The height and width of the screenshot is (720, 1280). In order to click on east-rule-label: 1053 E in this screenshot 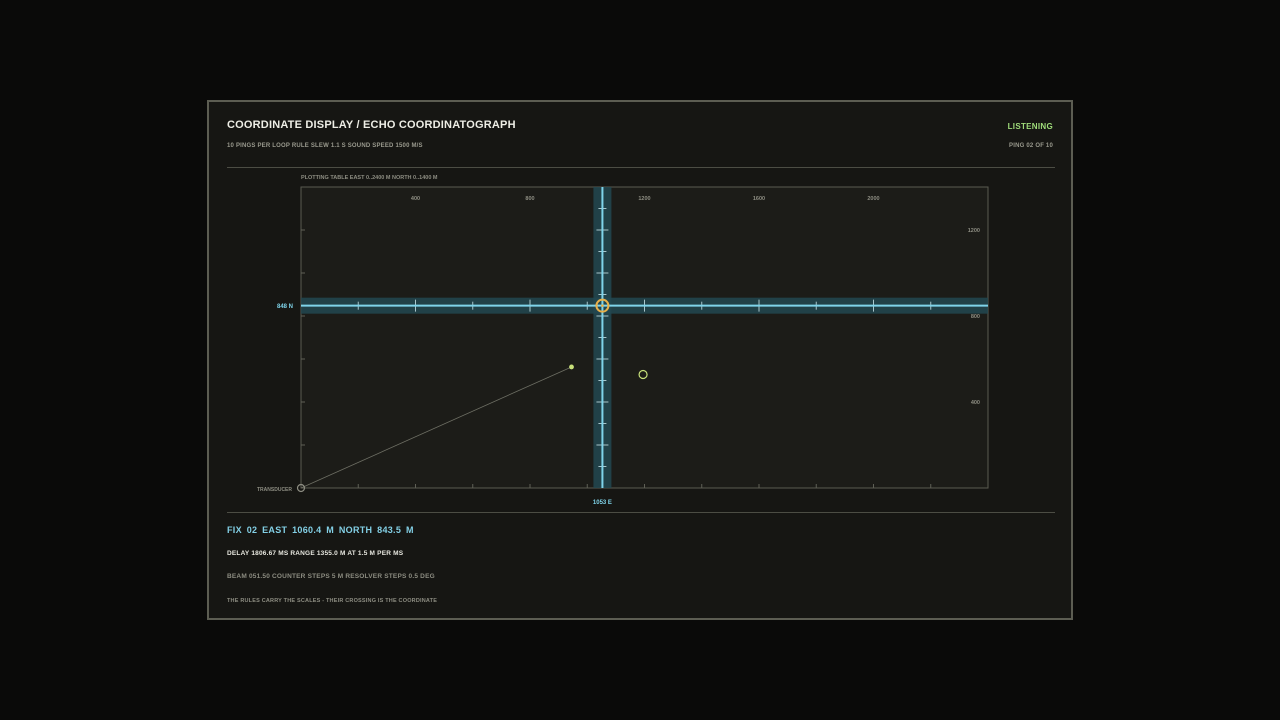, I will do `click(602, 503)`.